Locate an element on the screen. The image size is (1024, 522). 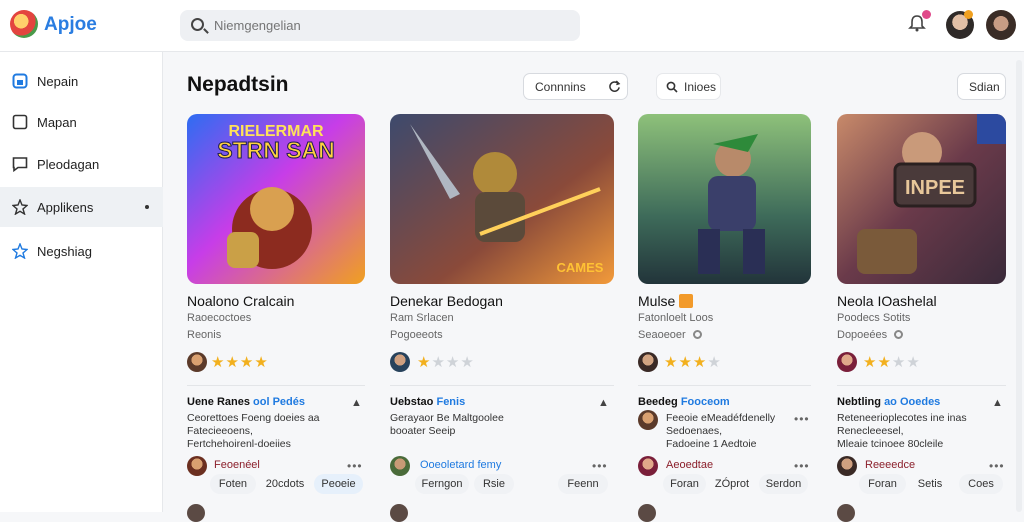
sidebar-item-pleodagan: Pleodagan is located at coordinates (81, 164).